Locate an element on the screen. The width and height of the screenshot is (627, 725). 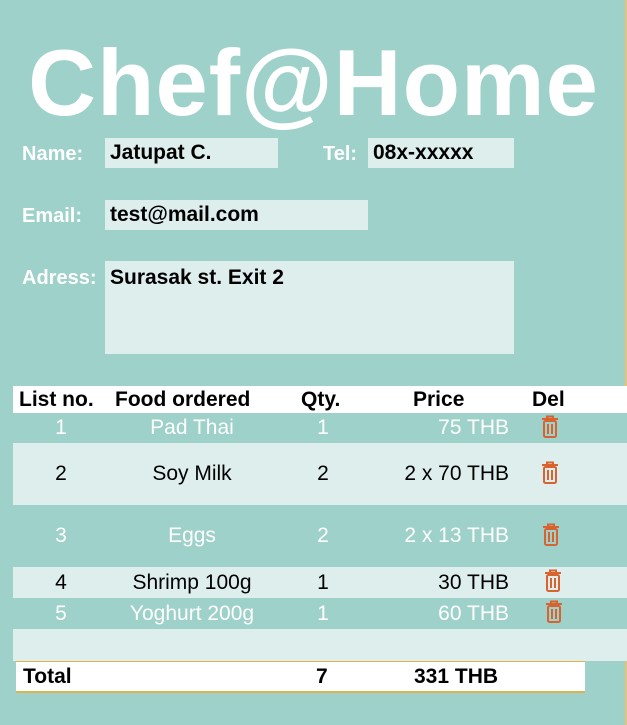
header-list-no: List no. is located at coordinates (56, 399).